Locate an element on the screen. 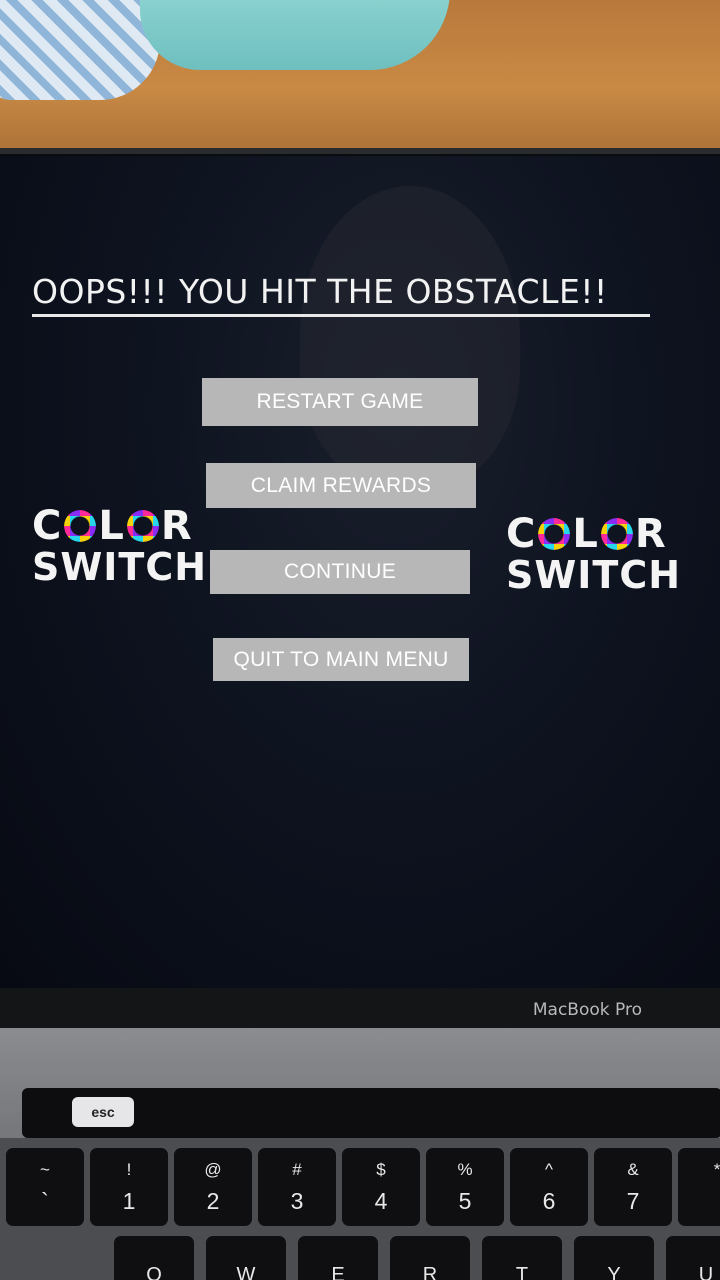  brand-label: MacBook Pro is located at coordinates (587, 1010).